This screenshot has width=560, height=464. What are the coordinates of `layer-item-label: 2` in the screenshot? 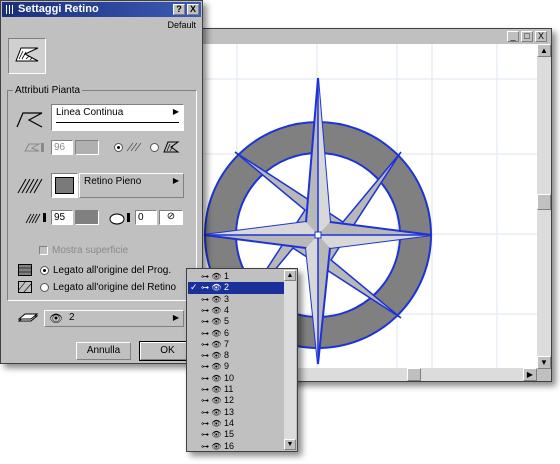 It's located at (227, 287).